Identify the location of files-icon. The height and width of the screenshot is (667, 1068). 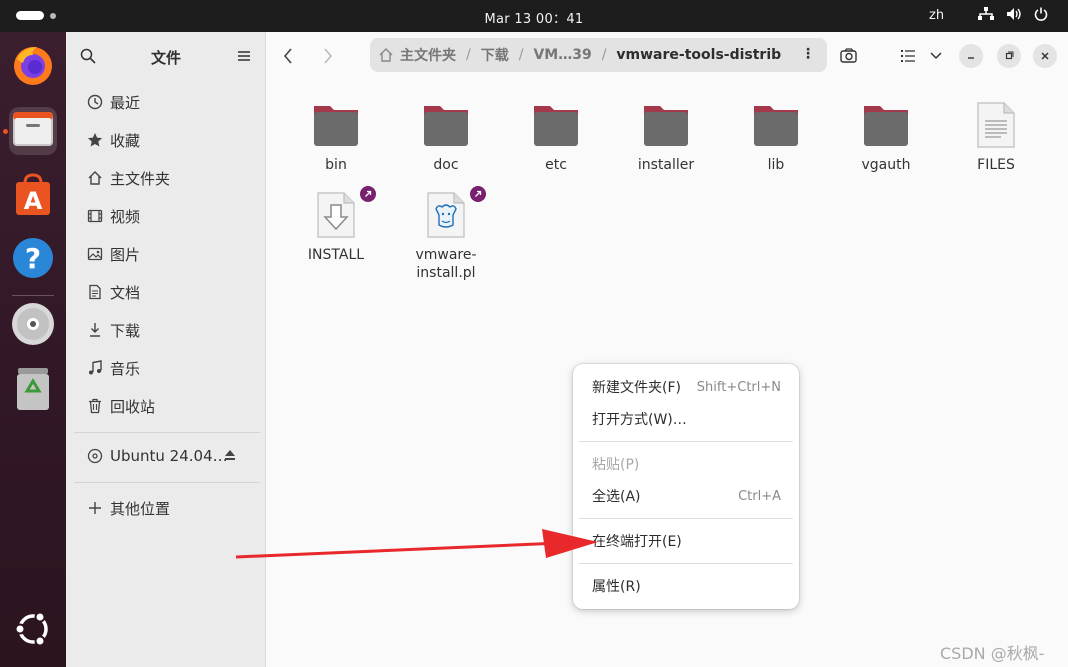
(33, 131).